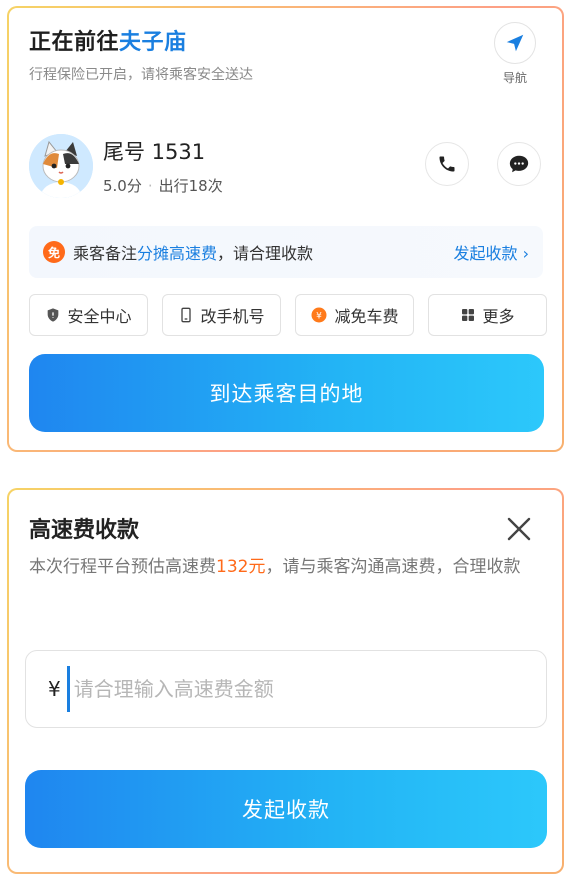 The width and height of the screenshot is (571, 880). I want to click on toll-estimate-description: 本次行程平台预估高速费132元，请与乘客沟通高速费，合理收款, so click(289, 567).